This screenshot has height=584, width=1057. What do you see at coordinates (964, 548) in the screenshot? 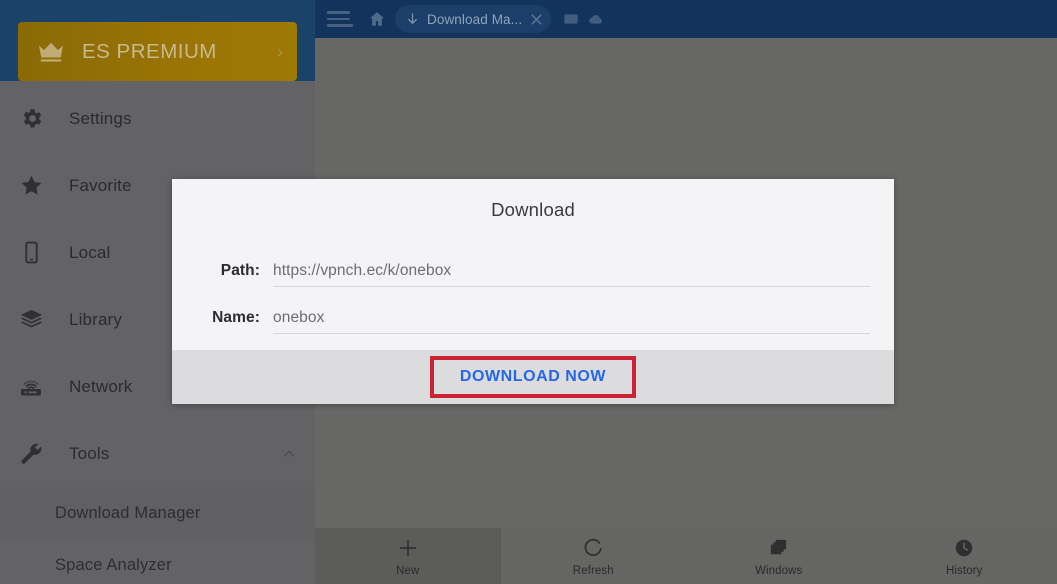
I see `clock-icon` at bounding box center [964, 548].